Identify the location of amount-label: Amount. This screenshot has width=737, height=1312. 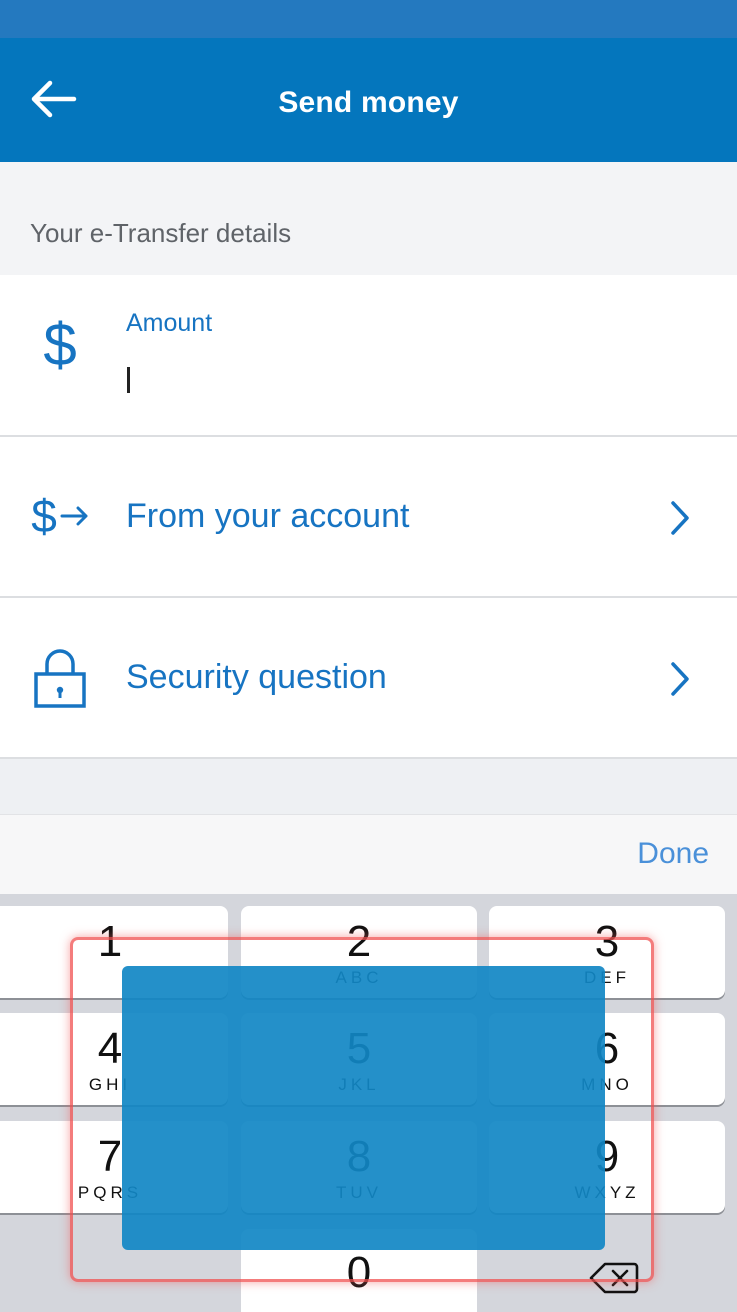
(169, 323).